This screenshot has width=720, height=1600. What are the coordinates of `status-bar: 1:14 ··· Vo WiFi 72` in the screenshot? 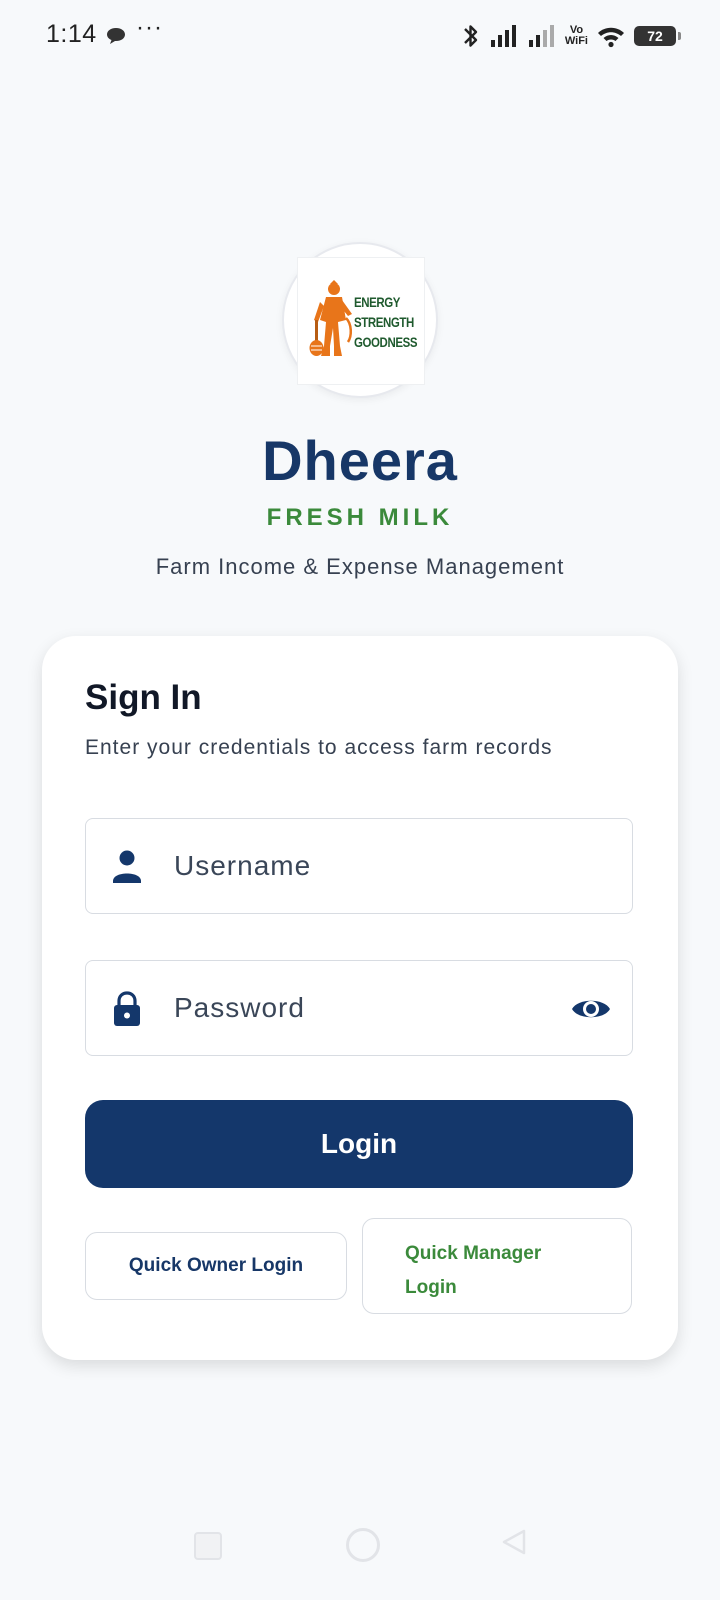 It's located at (360, 36).